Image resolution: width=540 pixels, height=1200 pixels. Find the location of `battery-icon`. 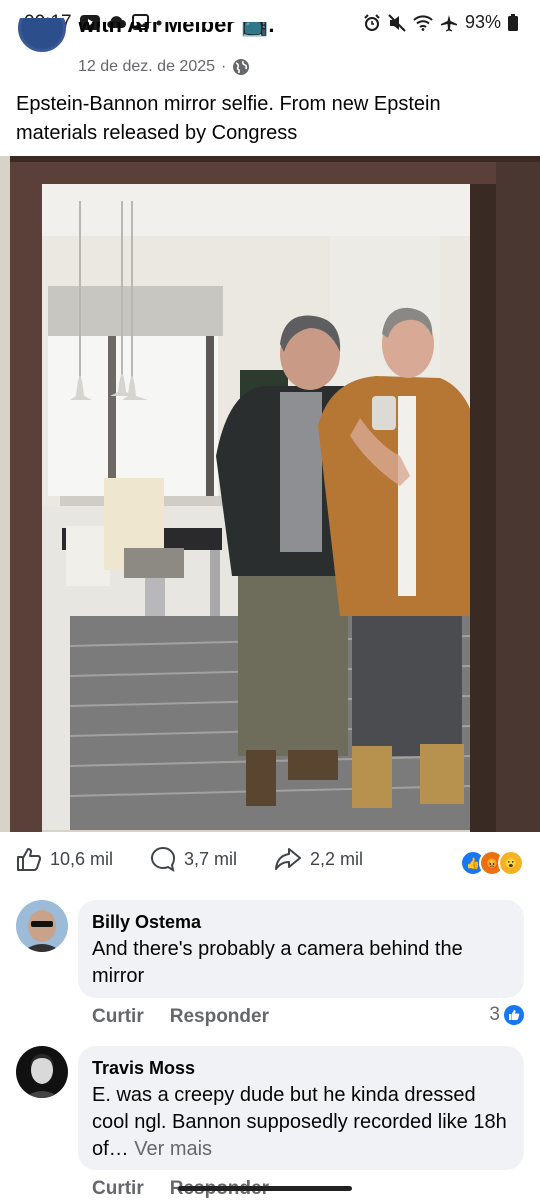

battery-icon is located at coordinates (513, 22).